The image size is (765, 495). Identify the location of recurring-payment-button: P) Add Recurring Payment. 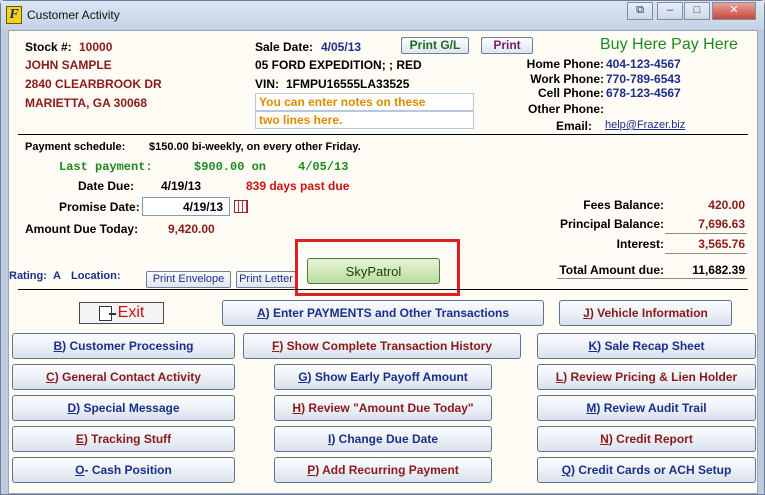
(383, 470).